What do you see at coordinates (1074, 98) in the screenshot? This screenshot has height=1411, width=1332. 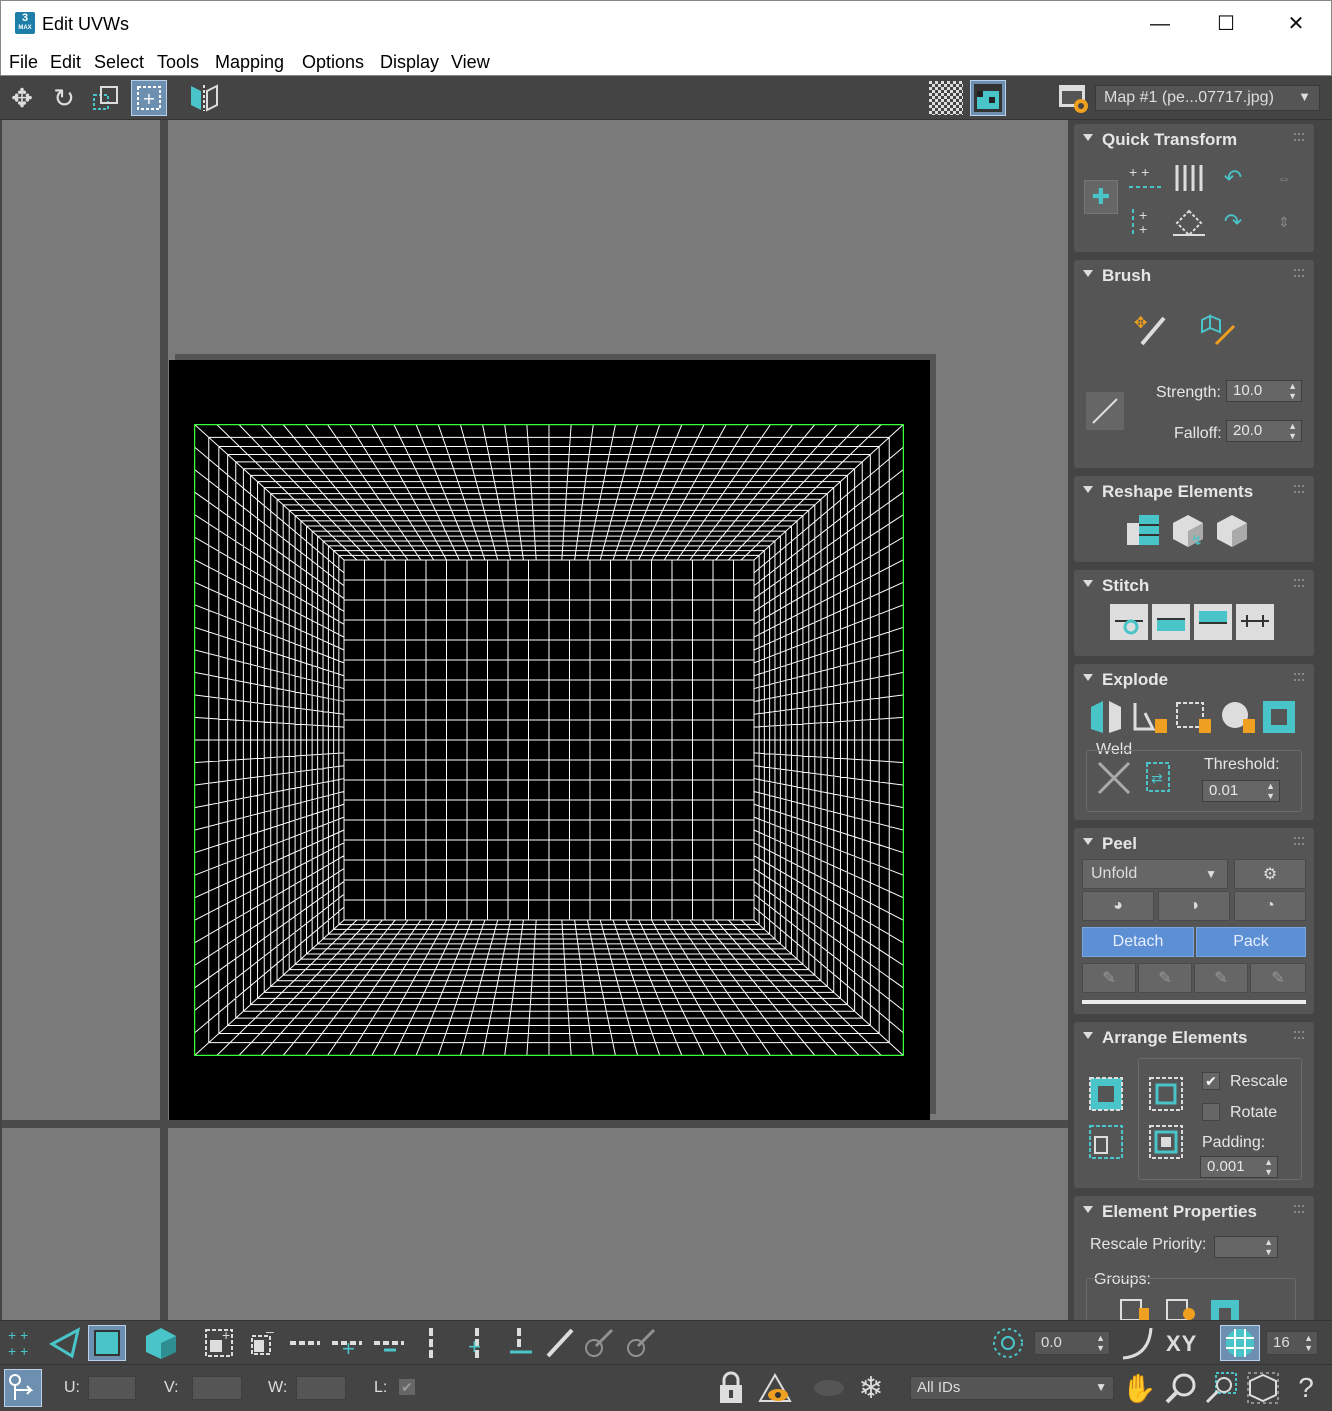 I see `map-settings-icon` at bounding box center [1074, 98].